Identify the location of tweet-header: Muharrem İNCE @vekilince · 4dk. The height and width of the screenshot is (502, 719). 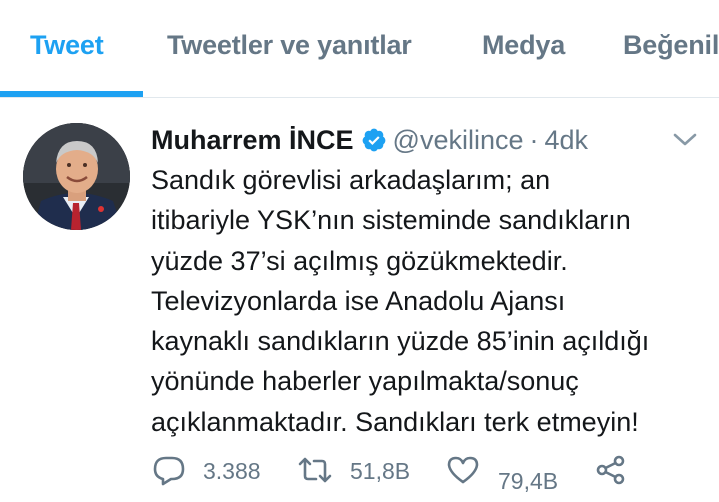
(369, 140).